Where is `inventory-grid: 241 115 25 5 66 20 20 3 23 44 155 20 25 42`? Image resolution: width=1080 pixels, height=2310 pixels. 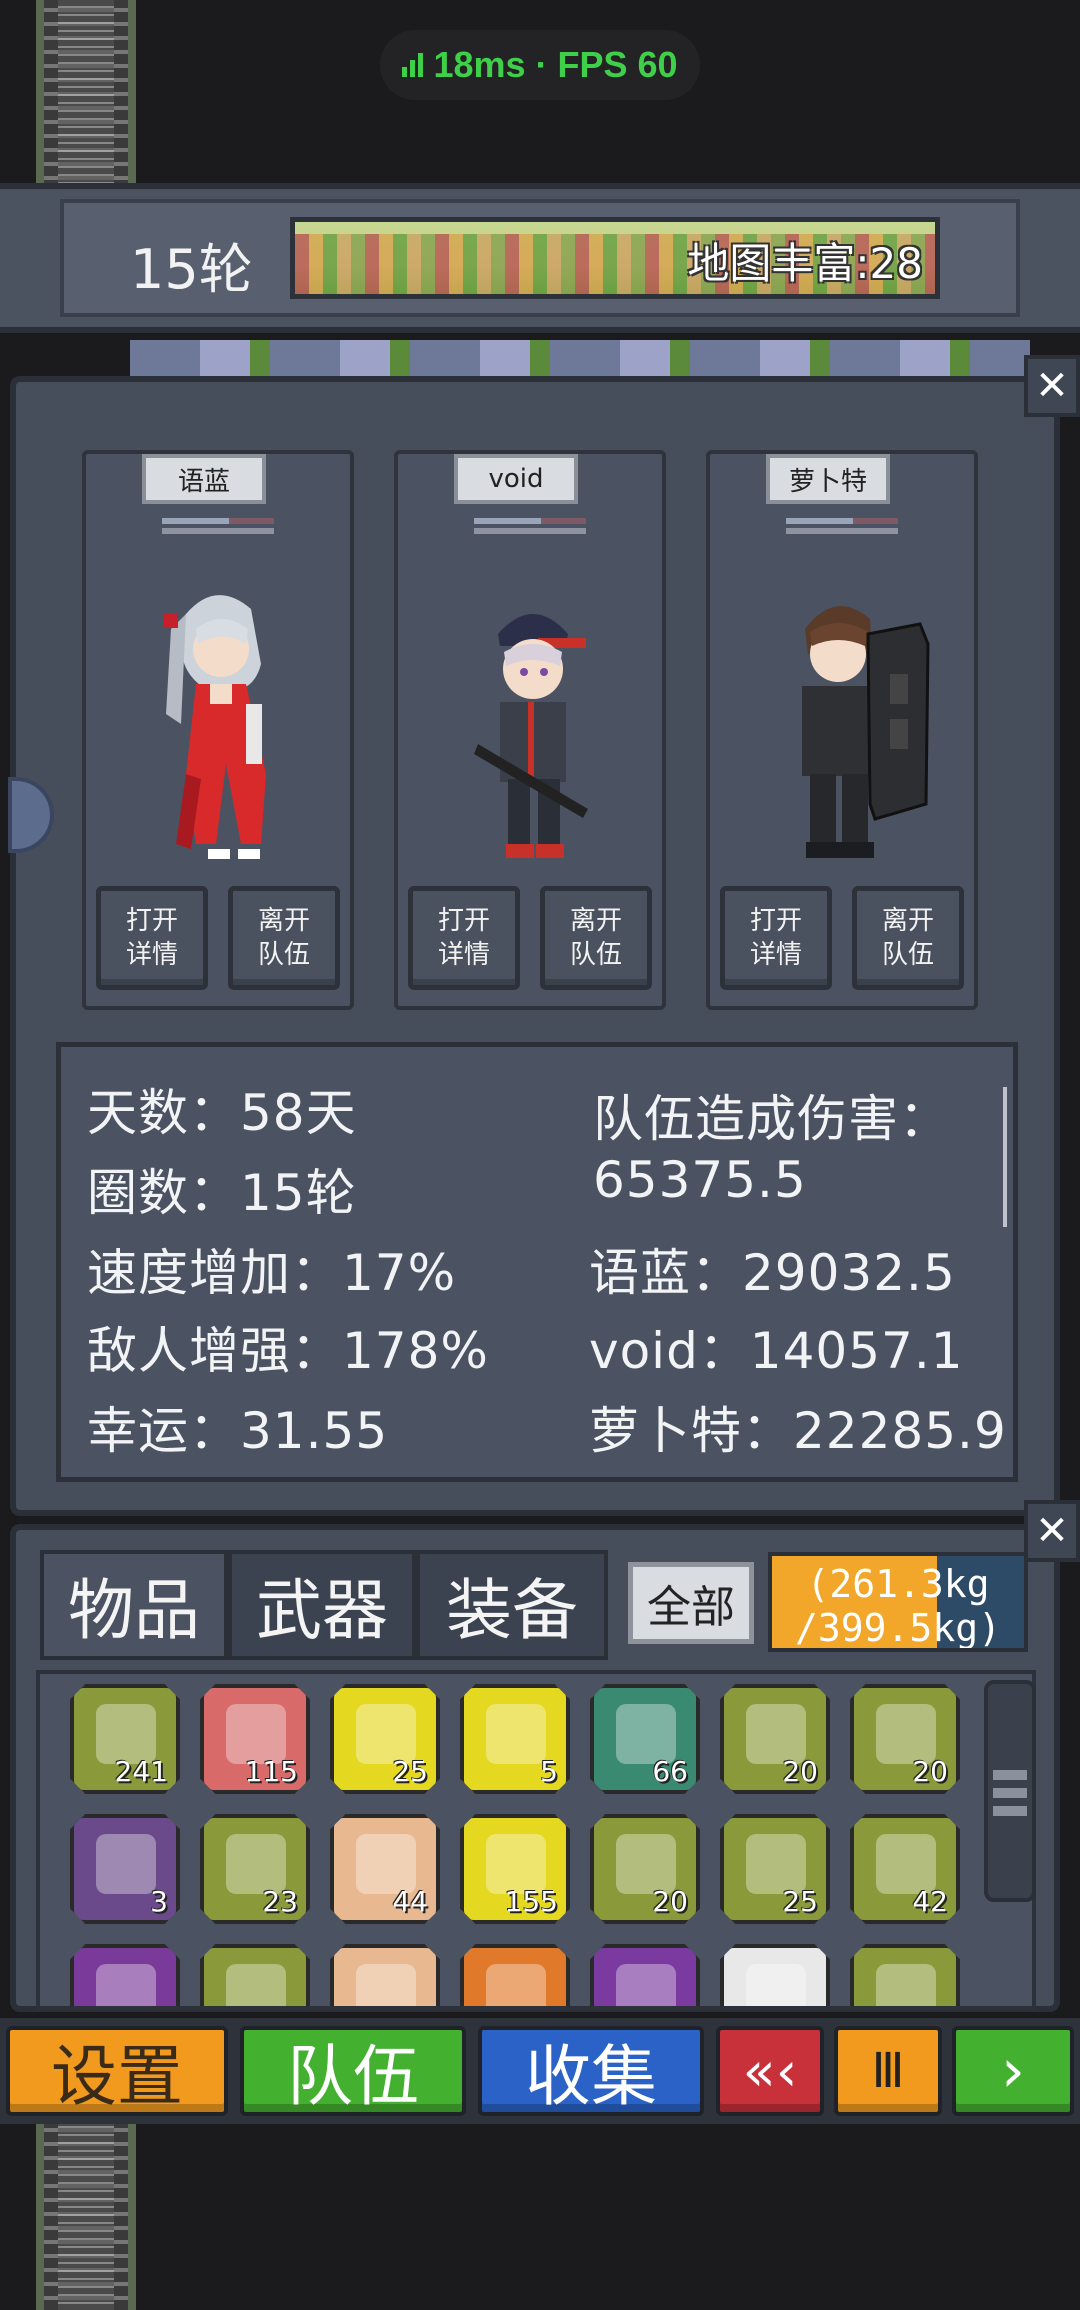
inventory-grid: 241 115 25 5 66 20 20 3 23 44 155 20 25 42 is located at coordinates (536, 1840).